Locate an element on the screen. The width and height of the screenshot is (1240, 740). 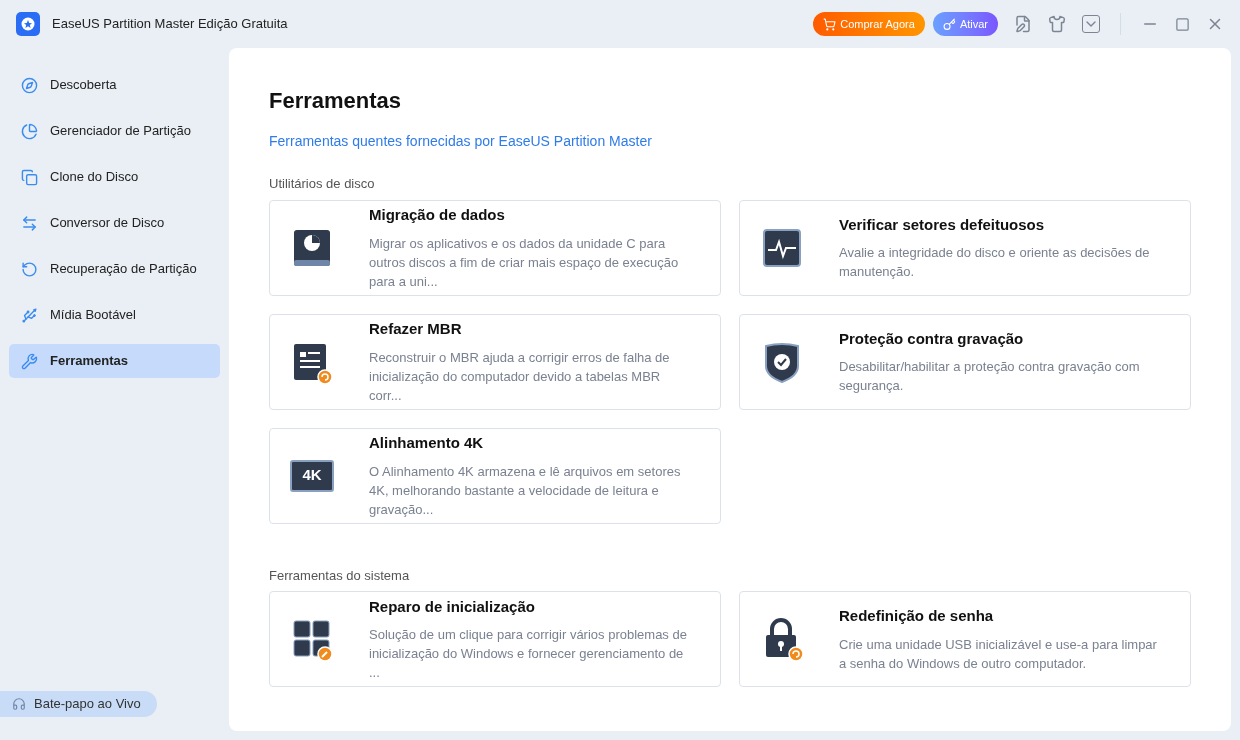
sidebar-item: Ferramentas is located at coordinates (114, 361).